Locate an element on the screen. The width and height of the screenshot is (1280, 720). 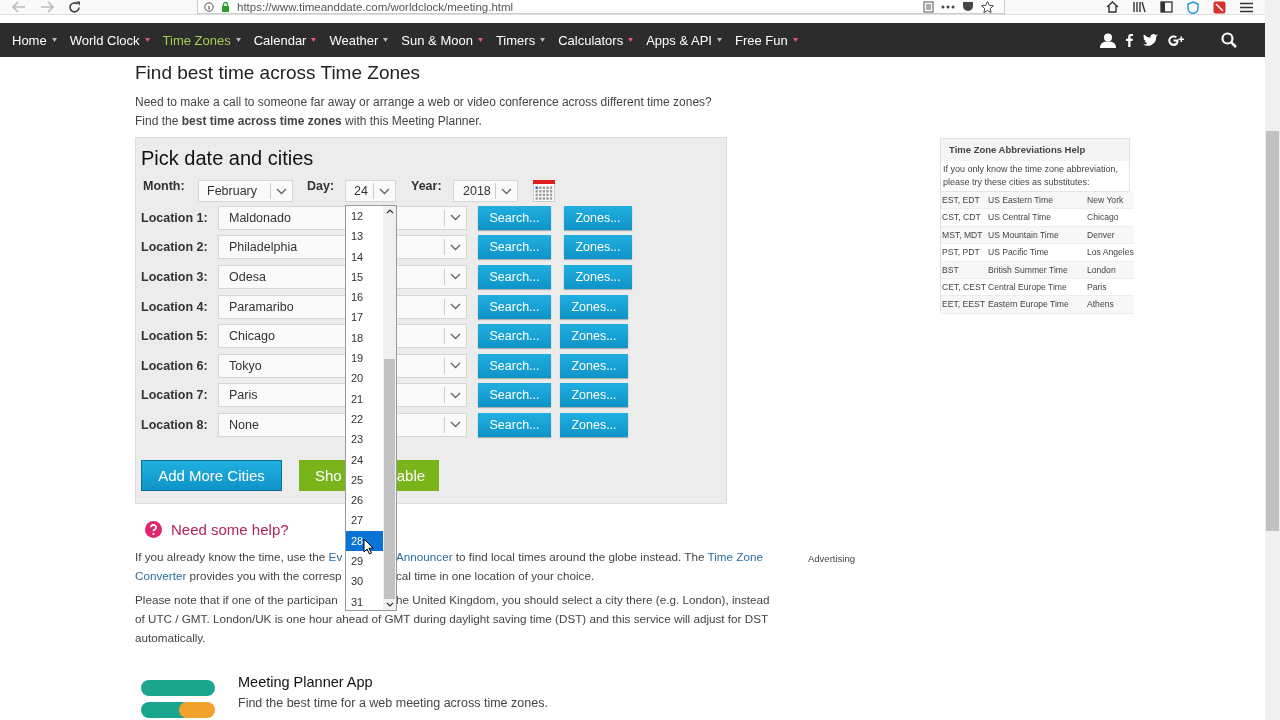
table-cell: EET, EEST is located at coordinates (964, 305).